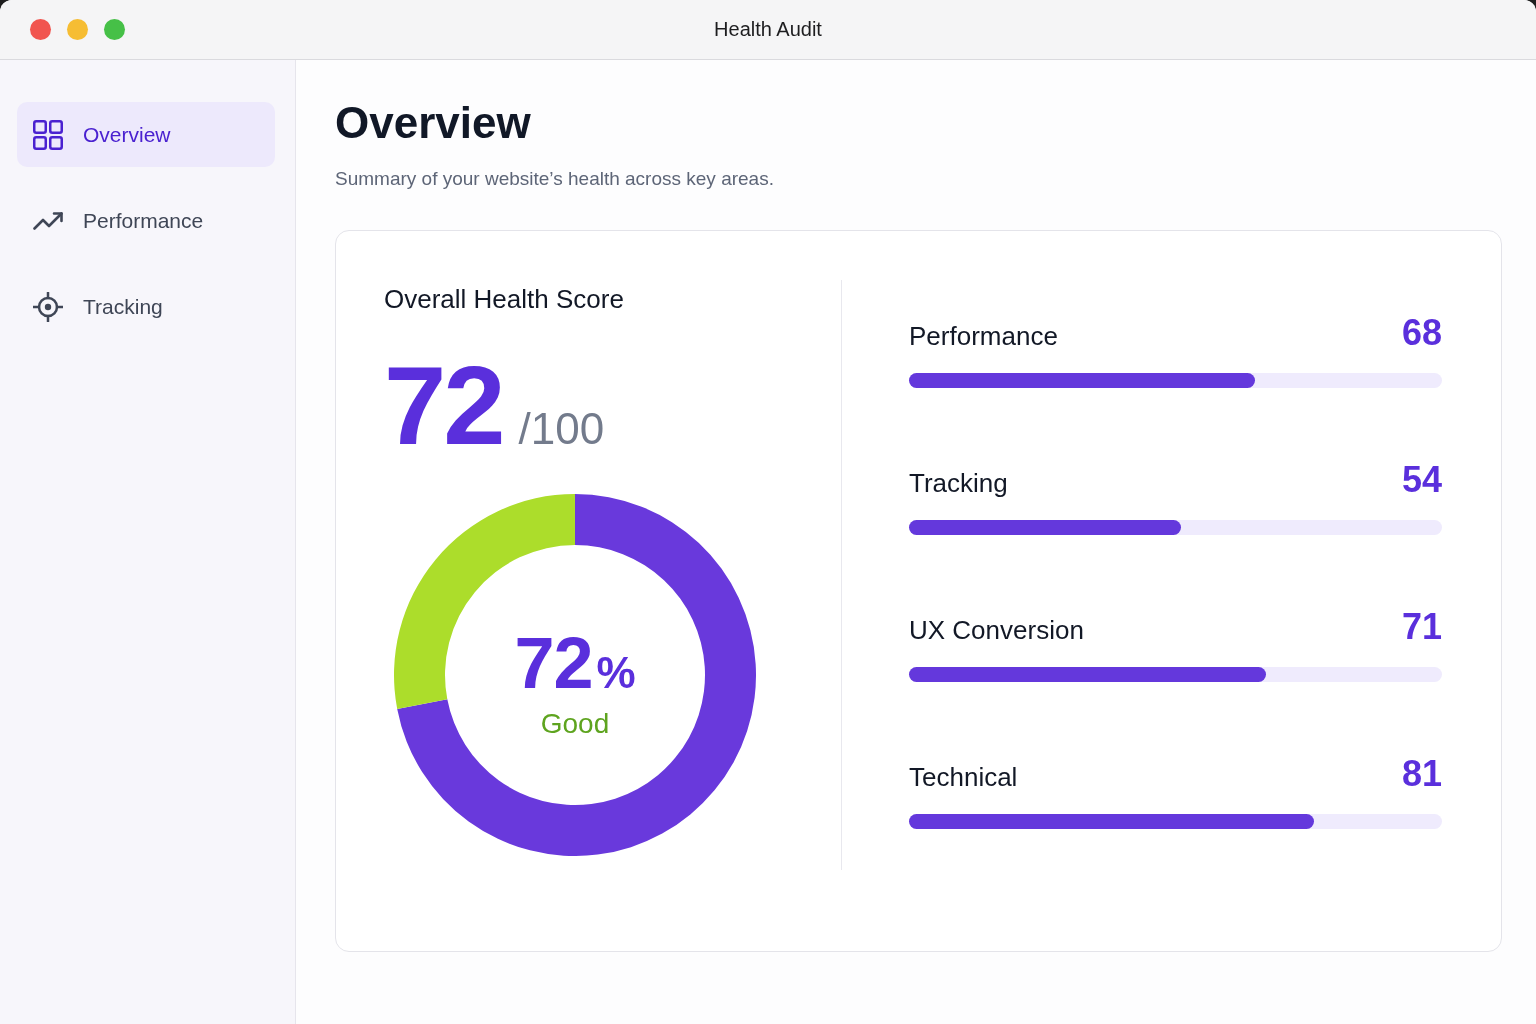 This screenshot has width=1536, height=1024. What do you see at coordinates (553, 663) in the screenshot?
I see `donut-center-value: 72` at bounding box center [553, 663].